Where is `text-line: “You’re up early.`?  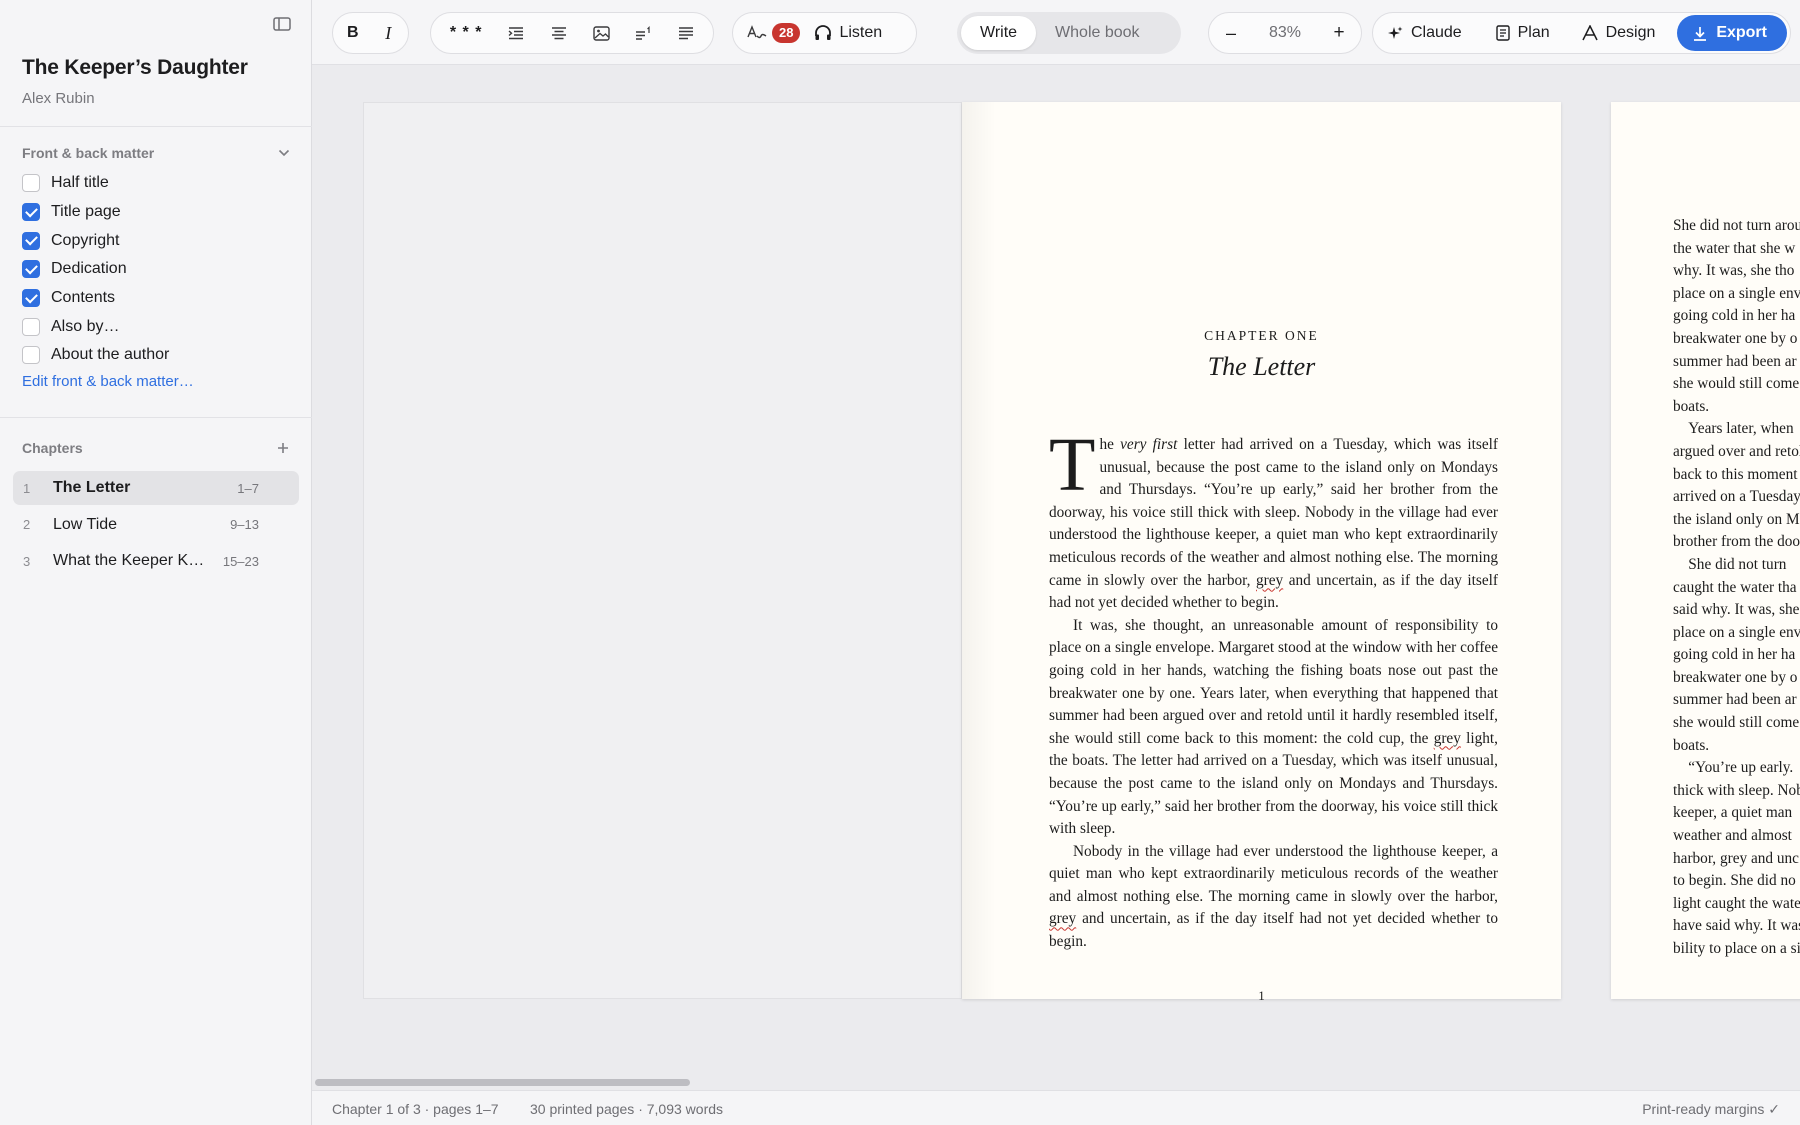 text-line: “You’re up early. is located at coordinates (1733, 768).